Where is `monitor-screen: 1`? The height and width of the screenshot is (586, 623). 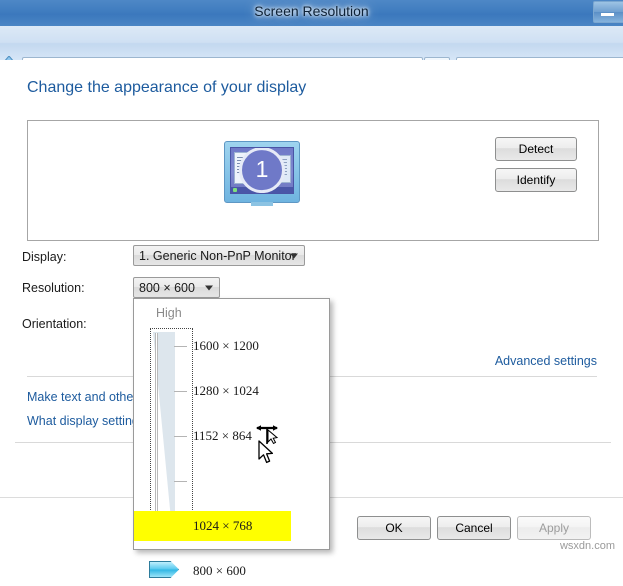 monitor-screen: 1 is located at coordinates (262, 170).